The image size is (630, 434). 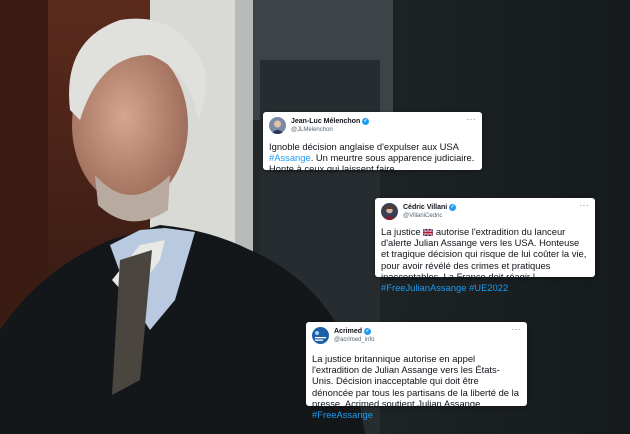 I want to click on tweet-header: Acrimed ✓ @acrimed_info ···, so click(x=417, y=337).